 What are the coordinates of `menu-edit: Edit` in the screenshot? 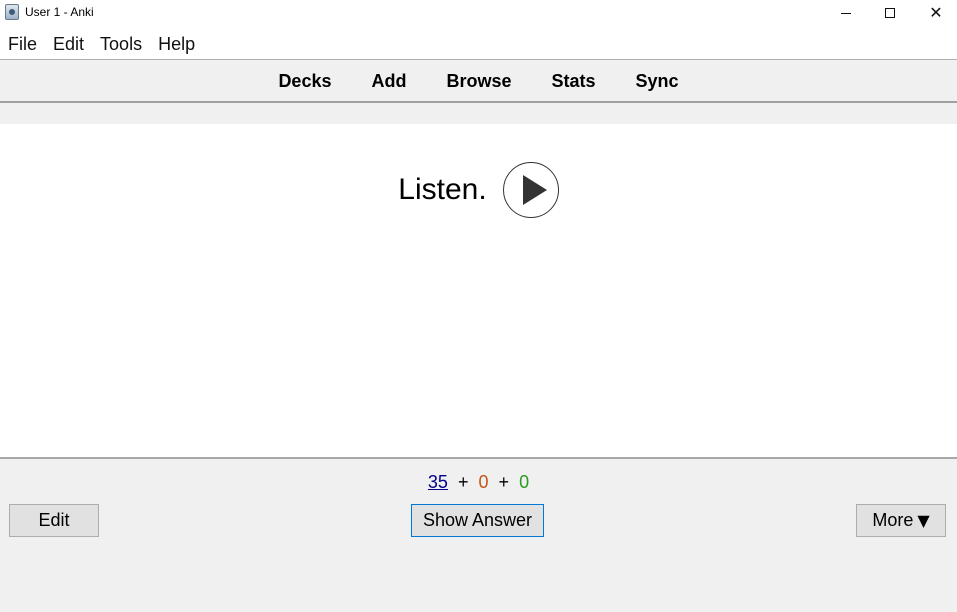 It's located at (68, 42).